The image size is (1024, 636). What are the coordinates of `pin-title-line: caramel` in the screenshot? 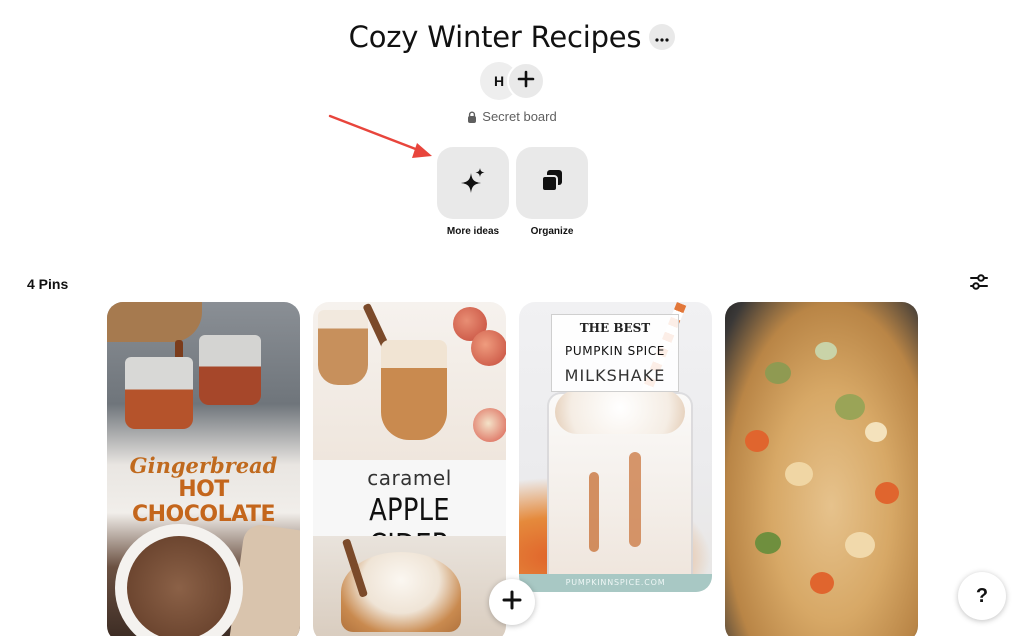 It's located at (409, 478).